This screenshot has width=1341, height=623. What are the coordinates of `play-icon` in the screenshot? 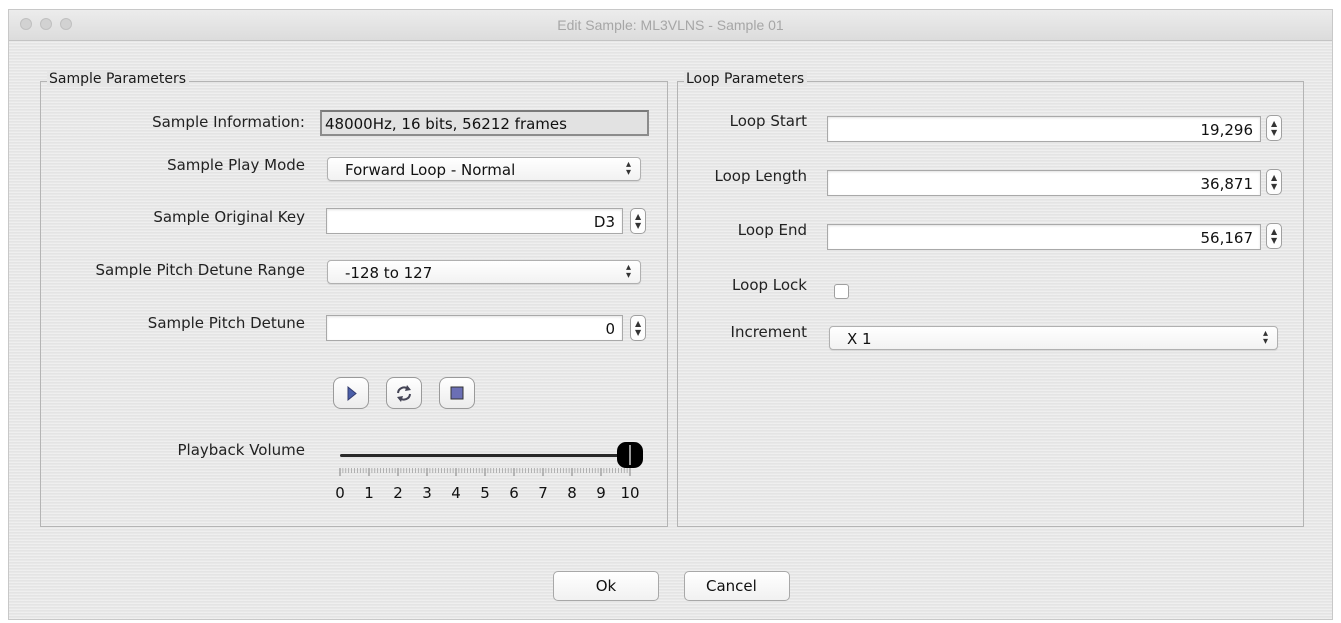 It's located at (352, 393).